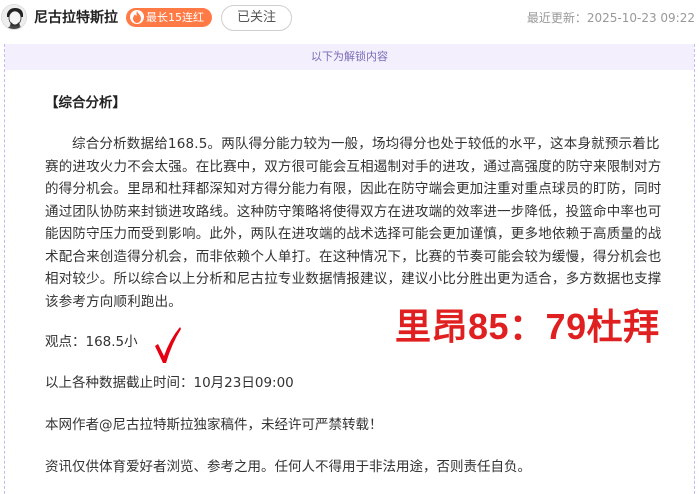 This screenshot has height=494, width=699. What do you see at coordinates (556, 18) in the screenshot?
I see `last-updated-label: 最近更新：` at bounding box center [556, 18].